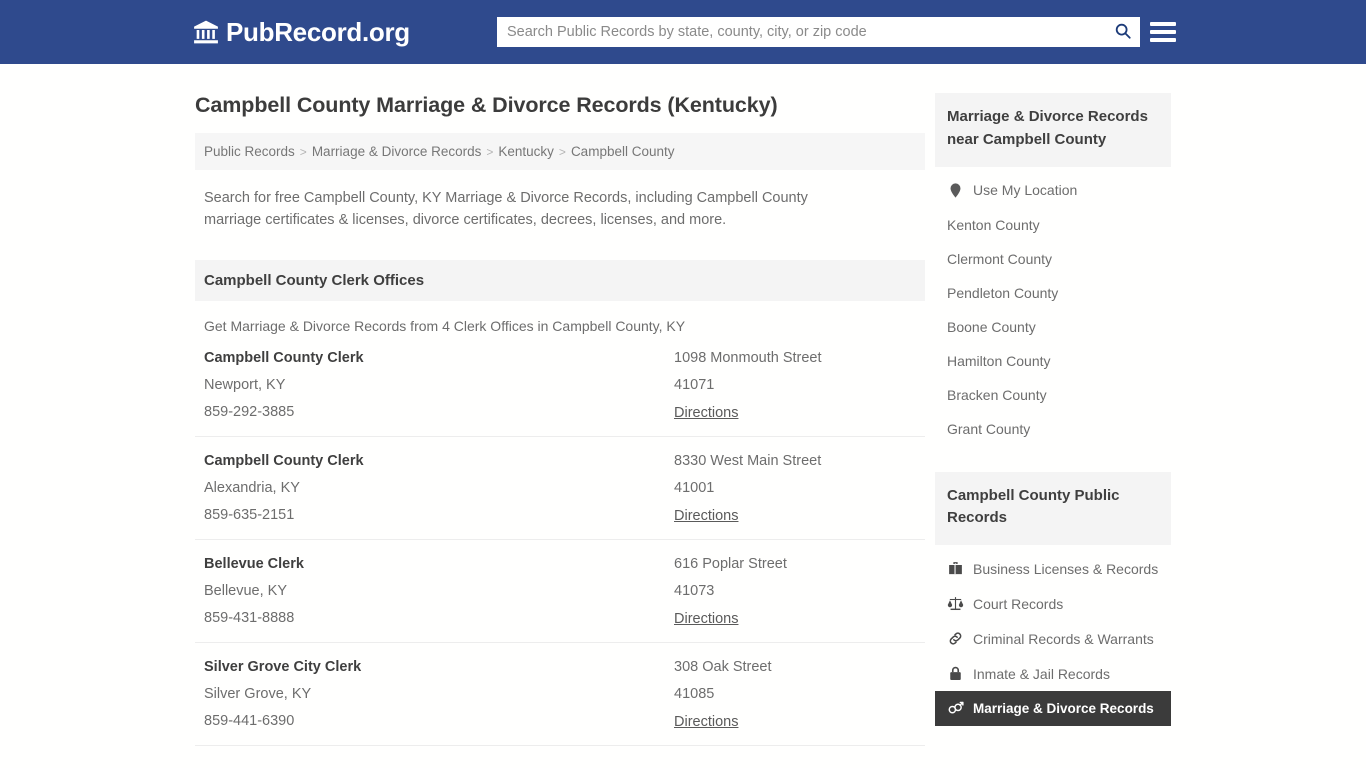 Image resolution: width=1366 pixels, height=768 pixels. Describe the element at coordinates (795, 695) in the screenshot. I see `listing-right-column: 308 Oak Street 41085 Directions` at that location.